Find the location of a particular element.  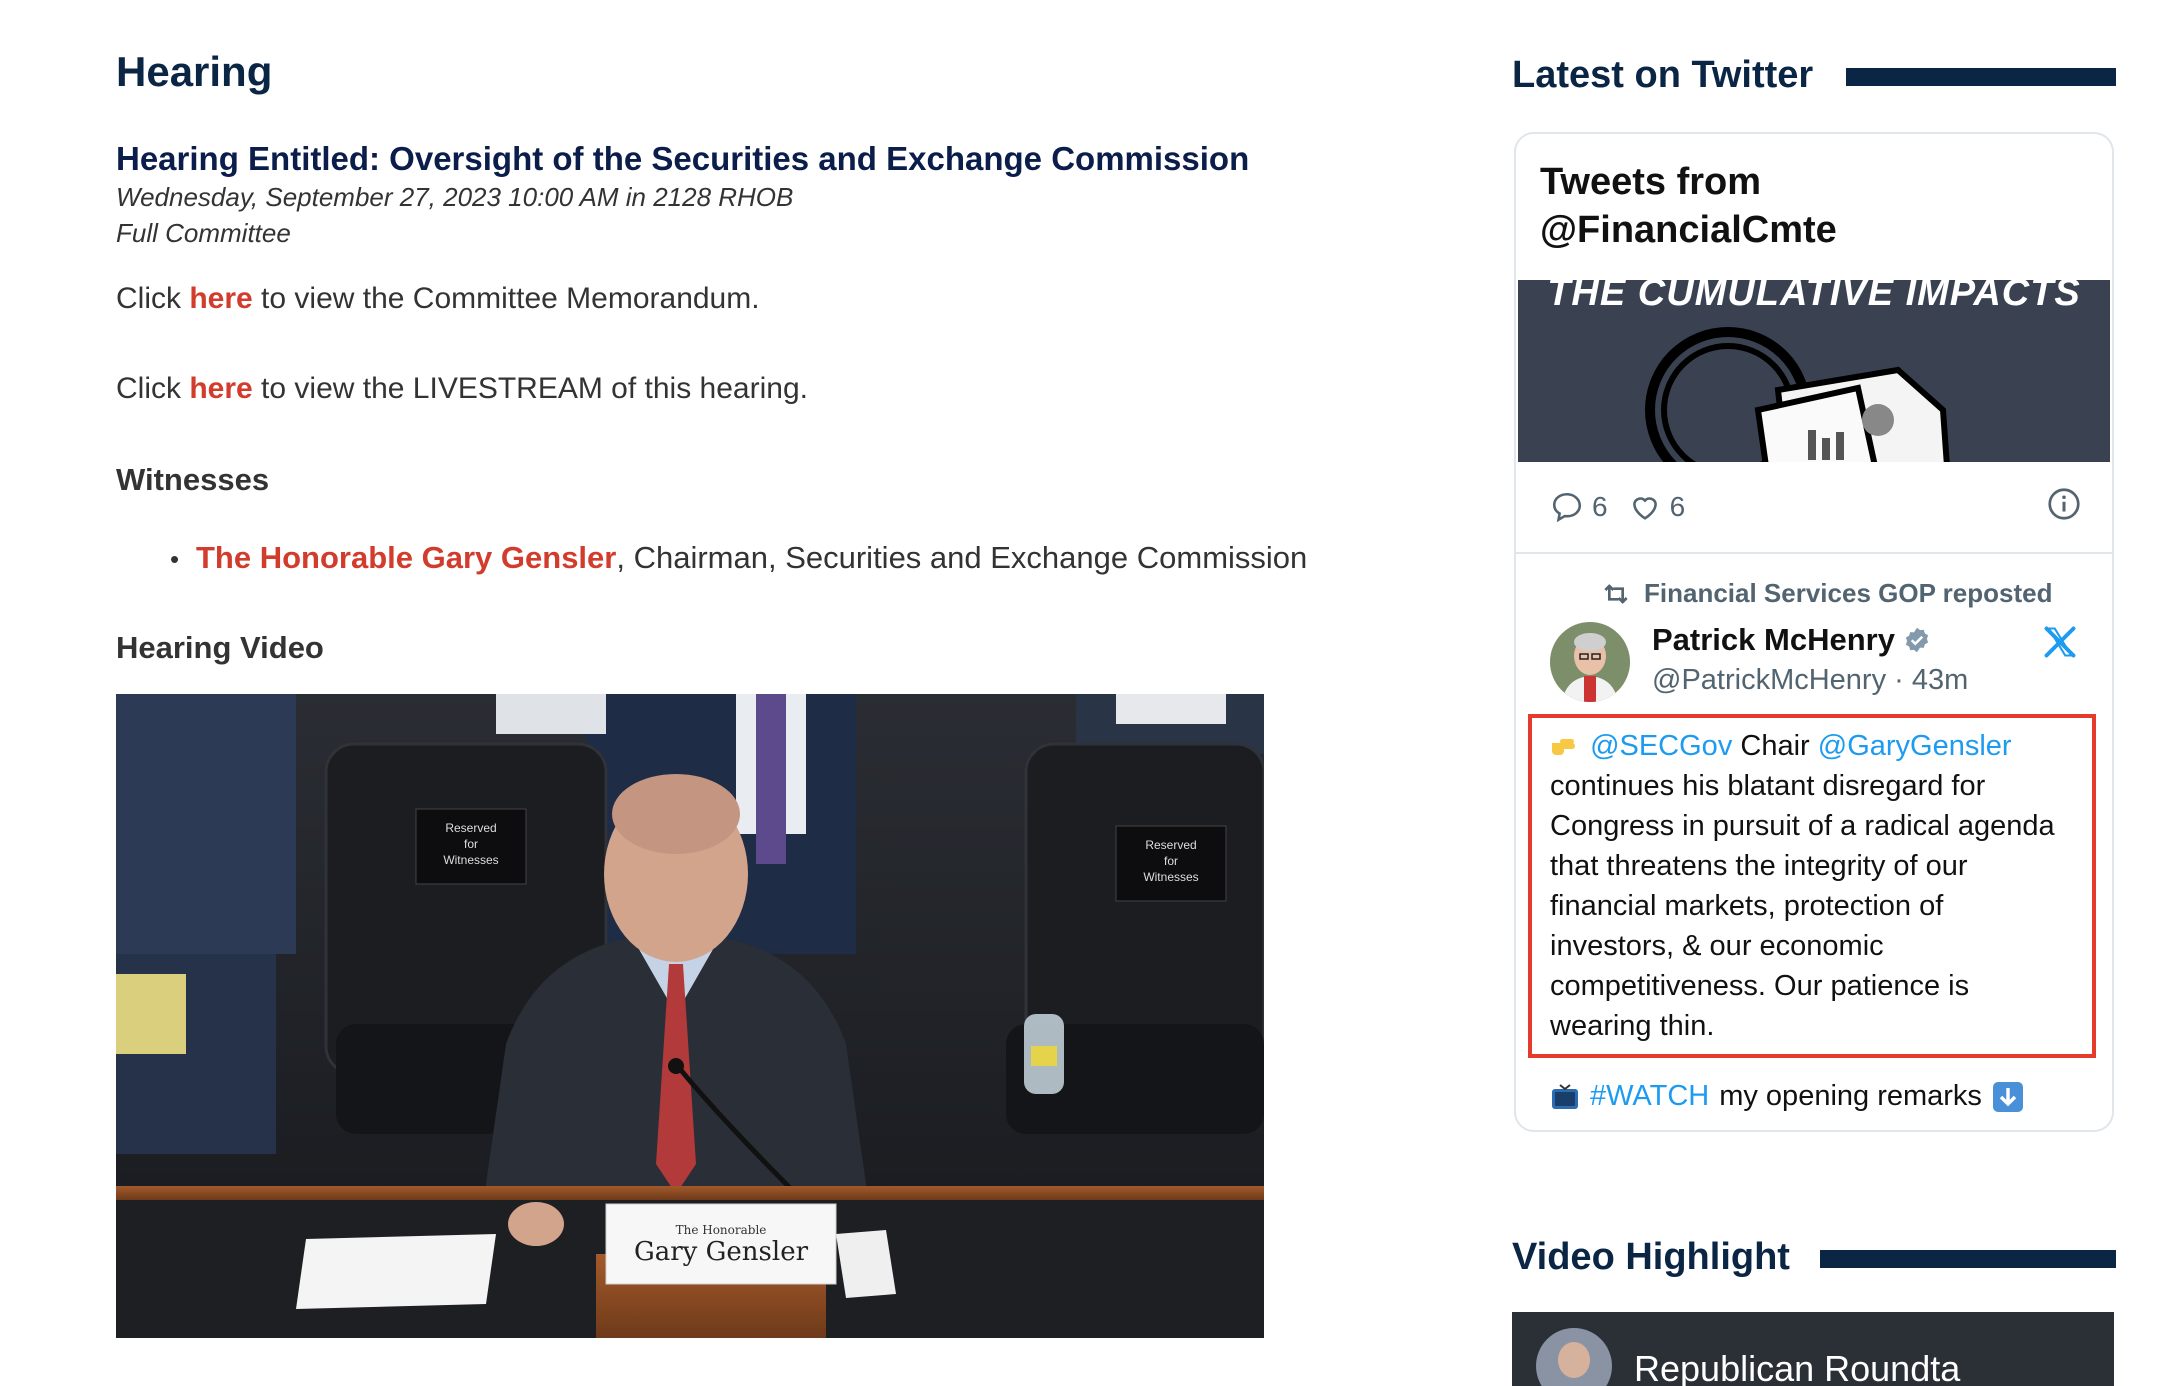

video-highlight-title: Republican Roundta is located at coordinates (1797, 1367).